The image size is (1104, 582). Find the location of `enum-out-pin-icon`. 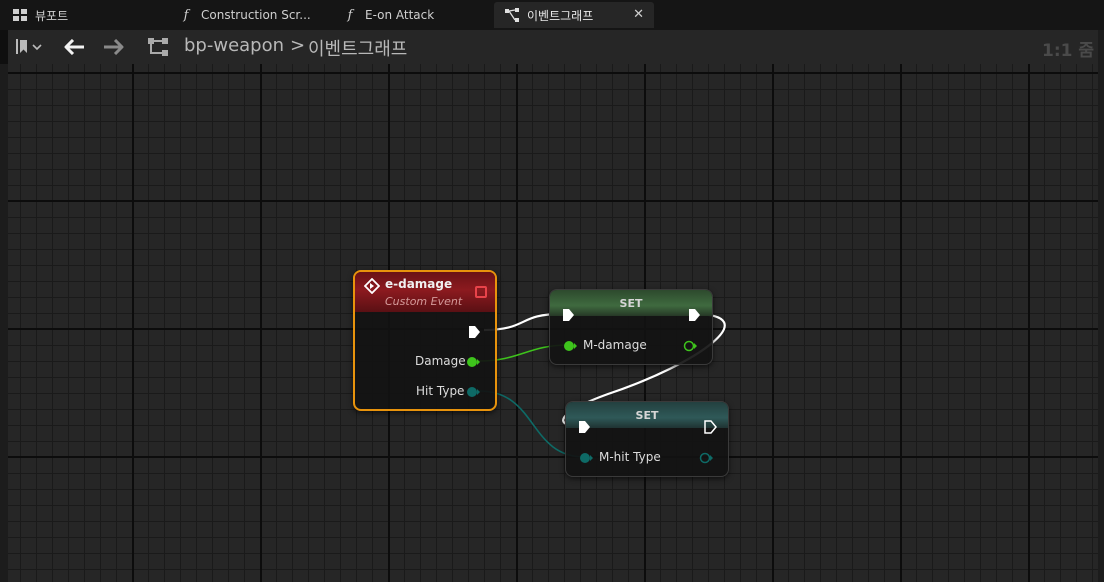

enum-out-pin-icon is located at coordinates (706, 458).